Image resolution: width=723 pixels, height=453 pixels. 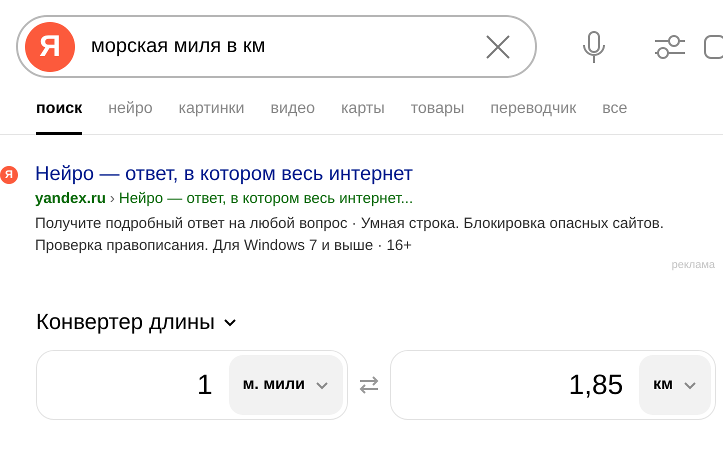 I want to click on search-field: Я морская миля в км, so click(x=276, y=46).